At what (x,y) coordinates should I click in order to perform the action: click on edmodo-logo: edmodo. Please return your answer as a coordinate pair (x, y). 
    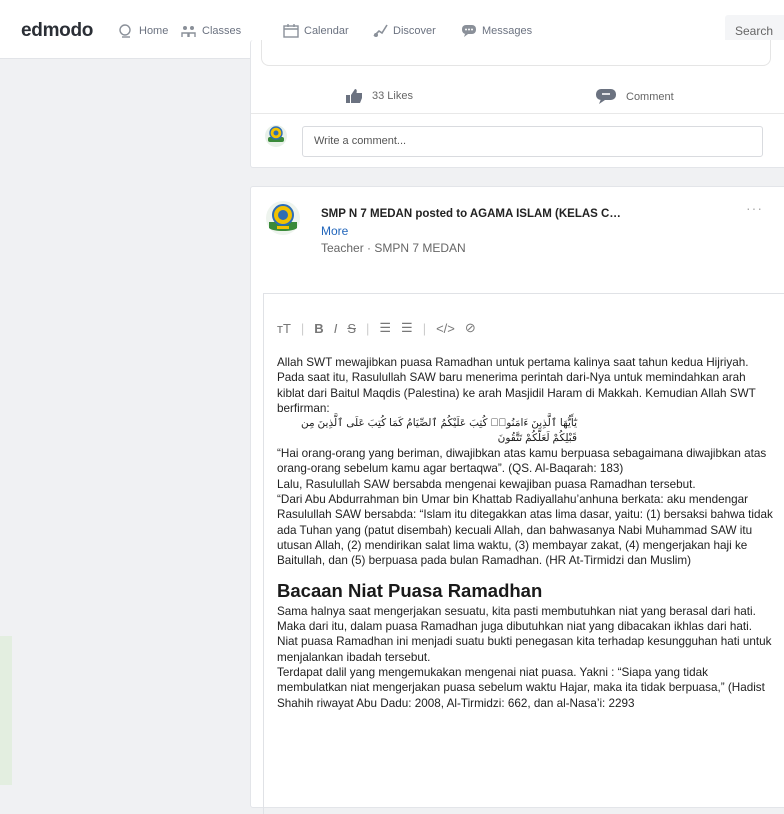
    Looking at the image, I should click on (57, 31).